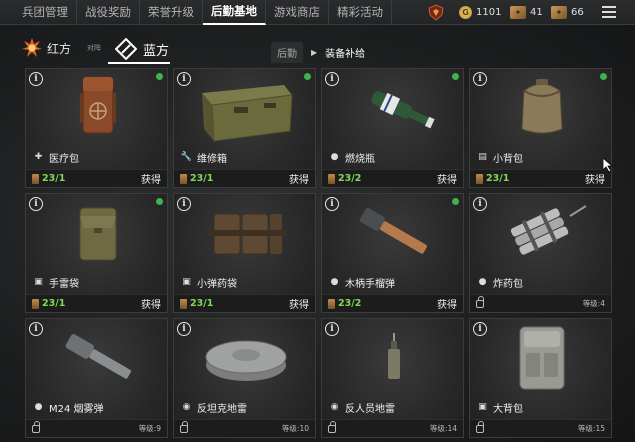 This screenshot has height=442, width=635. What do you see at coordinates (244, 428) in the screenshot?
I see `item-footer: 等级:10` at bounding box center [244, 428].